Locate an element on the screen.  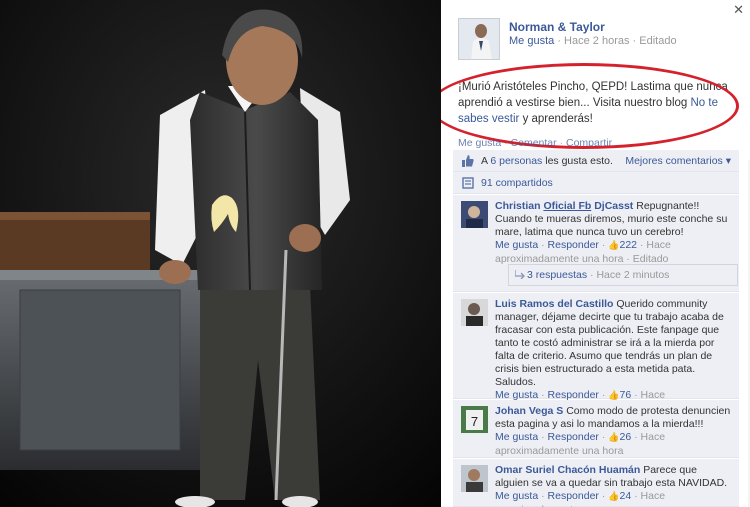
best-comments-dropdown: Mejores comentarios ▾ is located at coordinates (678, 161).